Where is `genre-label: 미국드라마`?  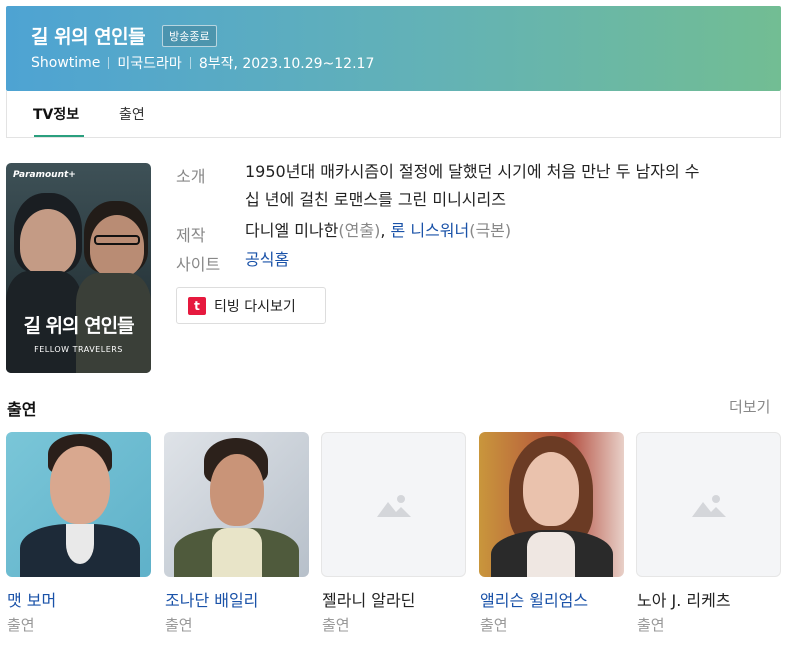 genre-label: 미국드라마 is located at coordinates (149, 64).